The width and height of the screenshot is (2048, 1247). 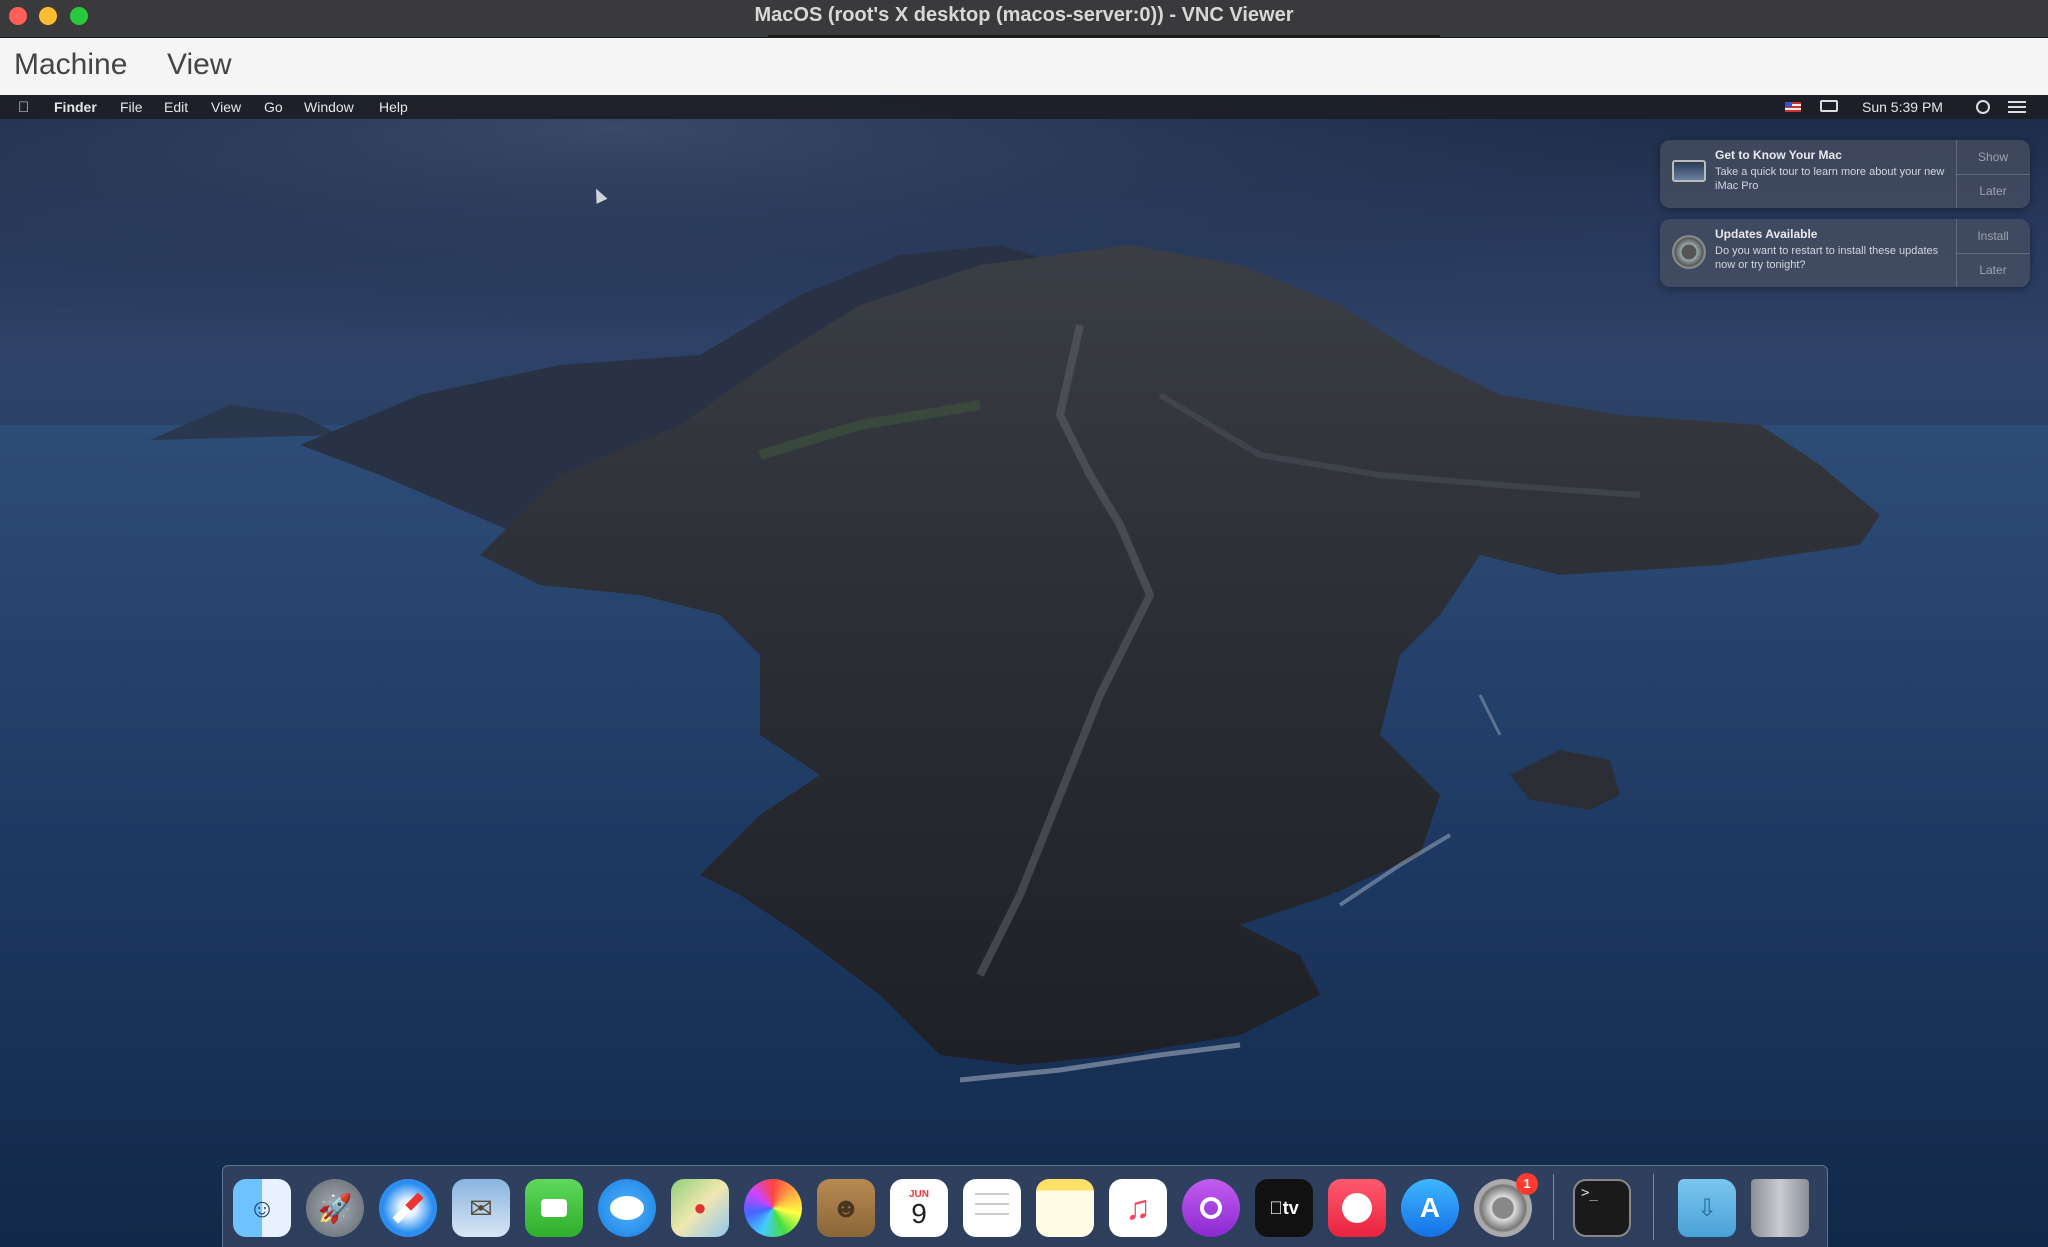 What do you see at coordinates (262, 1208) in the screenshot?
I see `finder-icon: ☺` at bounding box center [262, 1208].